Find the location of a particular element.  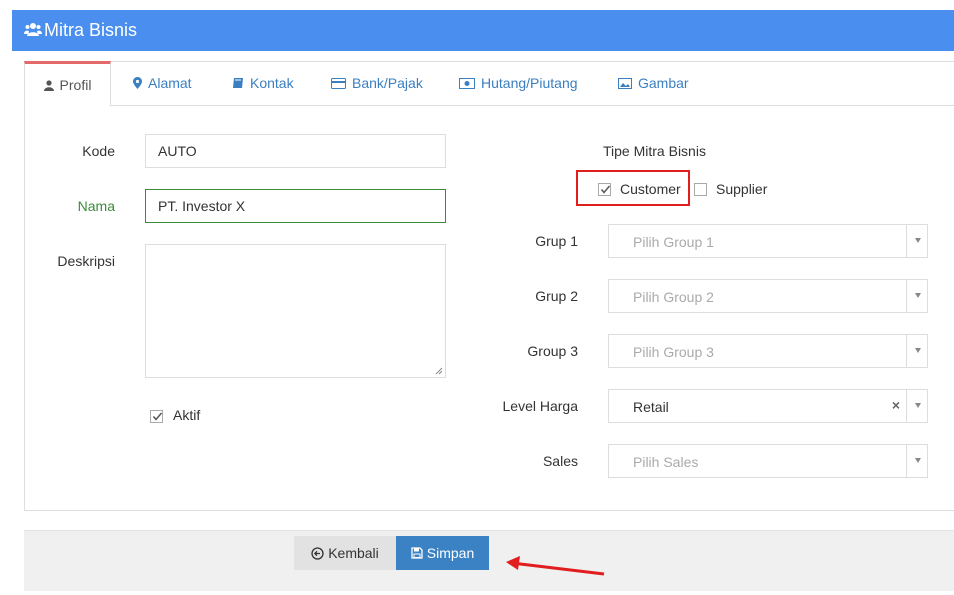

money-icon is located at coordinates (467, 83).